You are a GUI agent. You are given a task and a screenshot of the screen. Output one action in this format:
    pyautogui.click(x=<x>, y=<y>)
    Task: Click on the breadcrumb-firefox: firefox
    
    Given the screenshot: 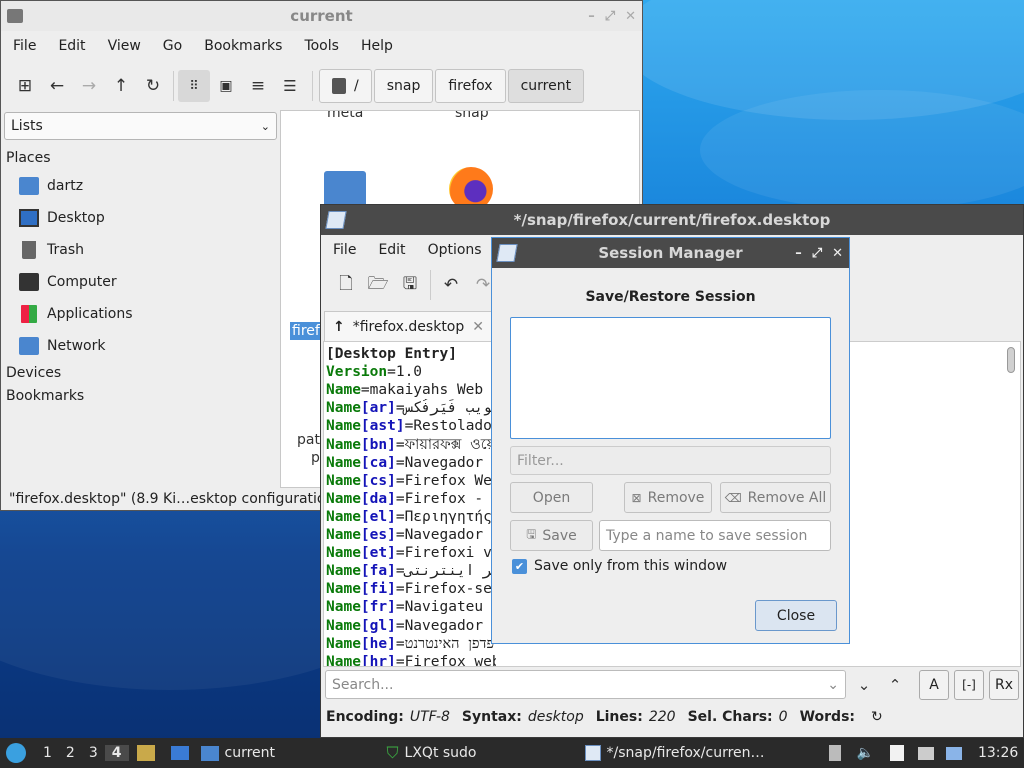 What is the action you would take?
    pyautogui.click(x=470, y=86)
    